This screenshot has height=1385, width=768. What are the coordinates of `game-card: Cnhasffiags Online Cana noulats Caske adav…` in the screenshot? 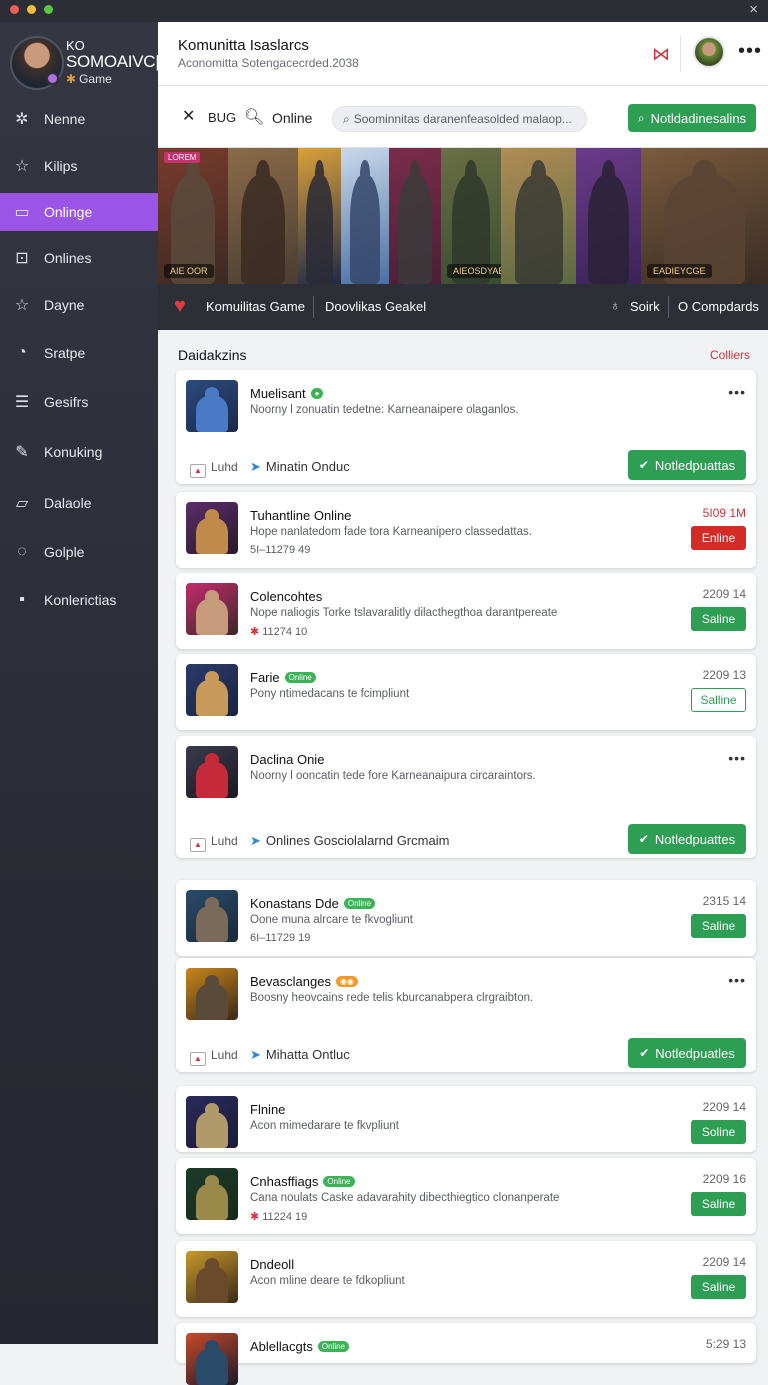 It's located at (466, 1196).